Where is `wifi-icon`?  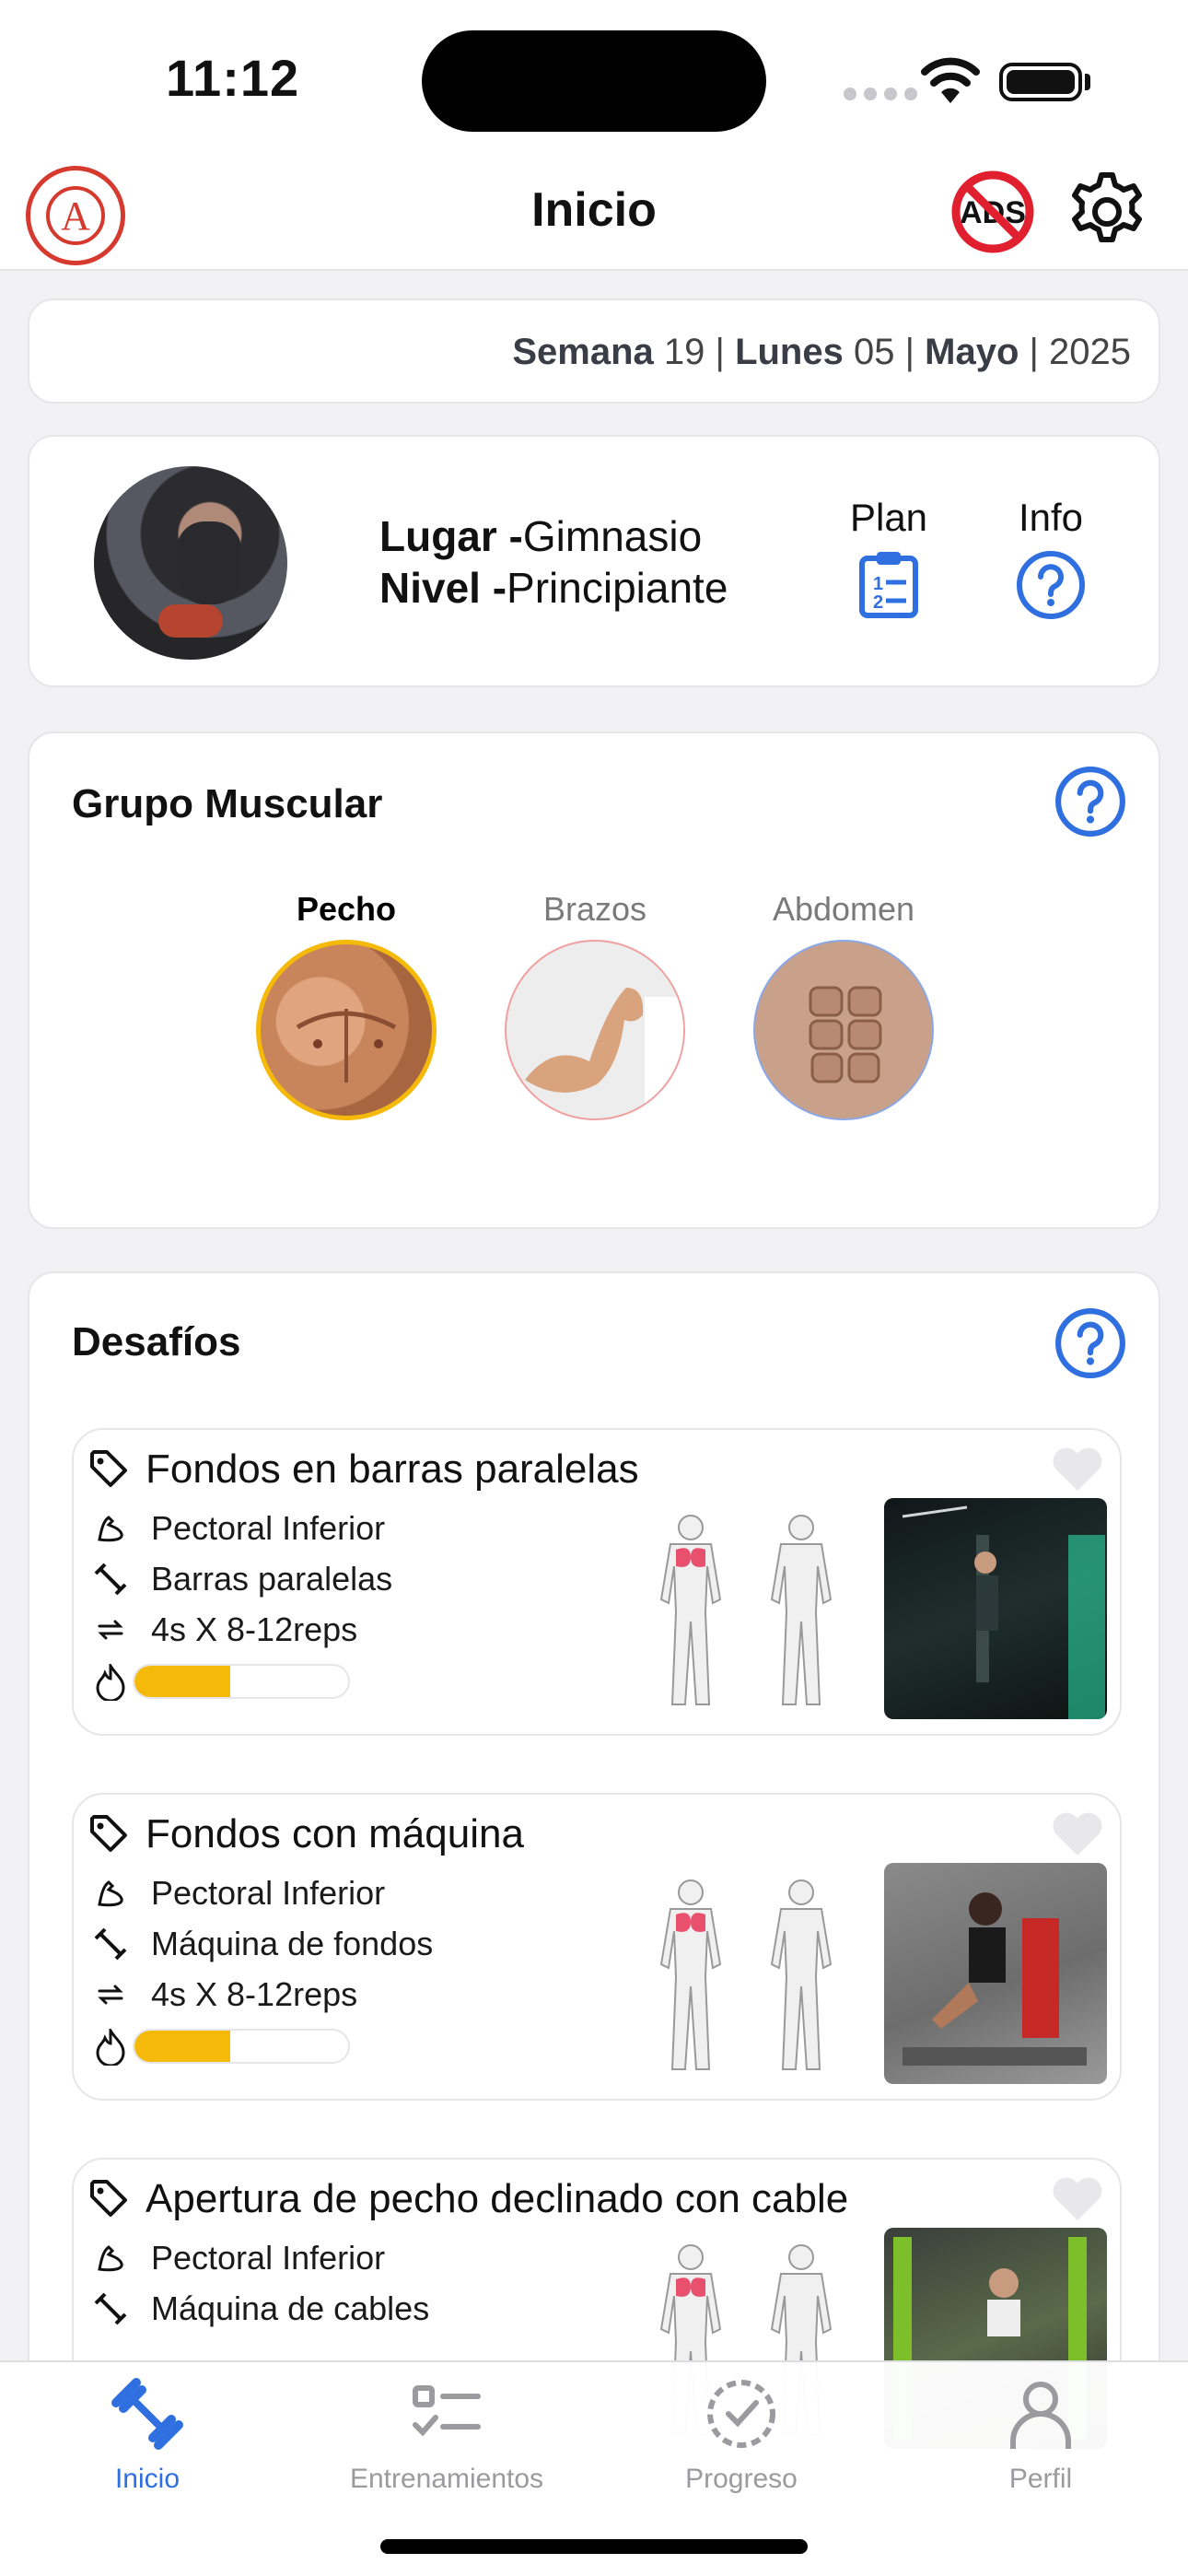
wifi-icon is located at coordinates (951, 80).